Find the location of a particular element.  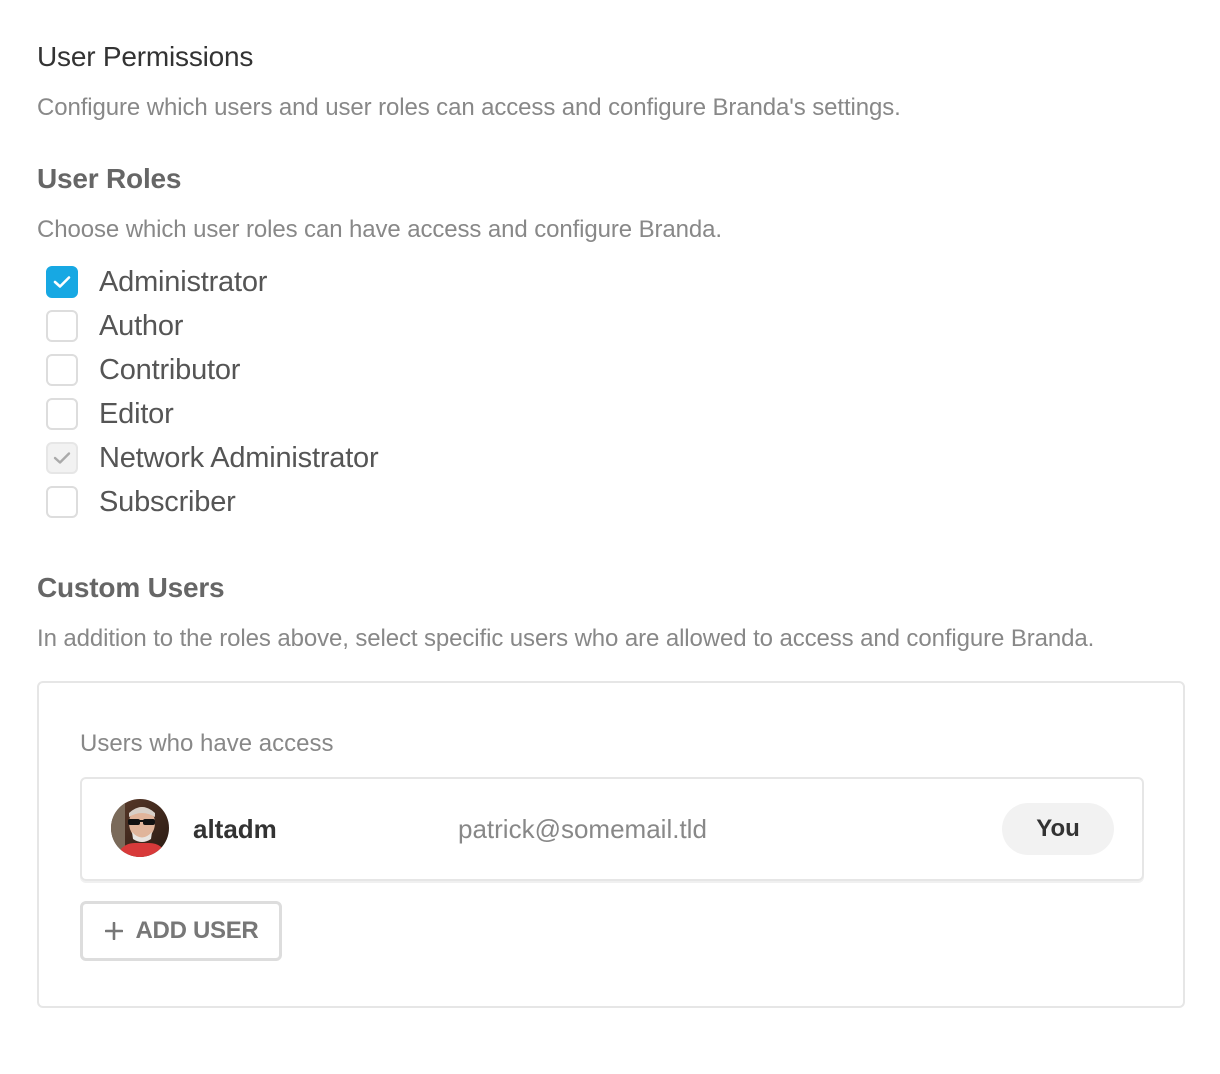

network-administrator-checkbox is located at coordinates (62, 458).